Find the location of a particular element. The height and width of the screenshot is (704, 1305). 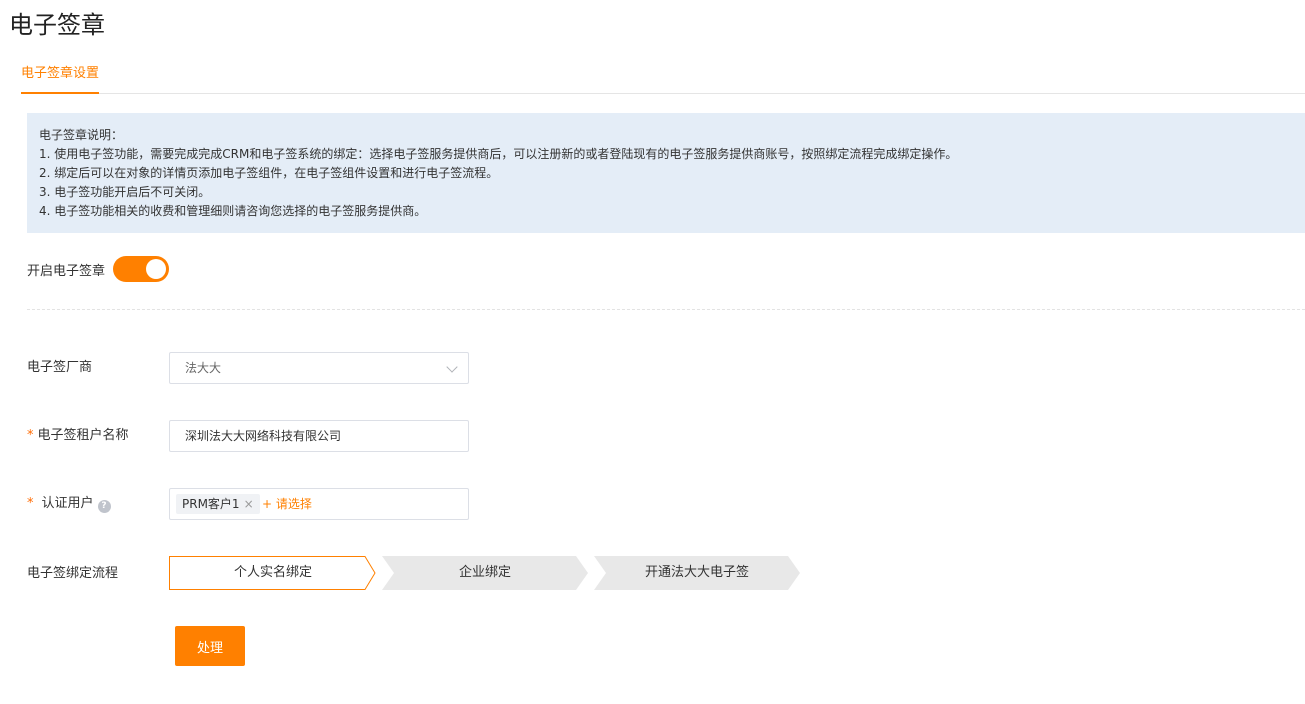

auth-user-label-text: 认证用户 is located at coordinates (67, 503).